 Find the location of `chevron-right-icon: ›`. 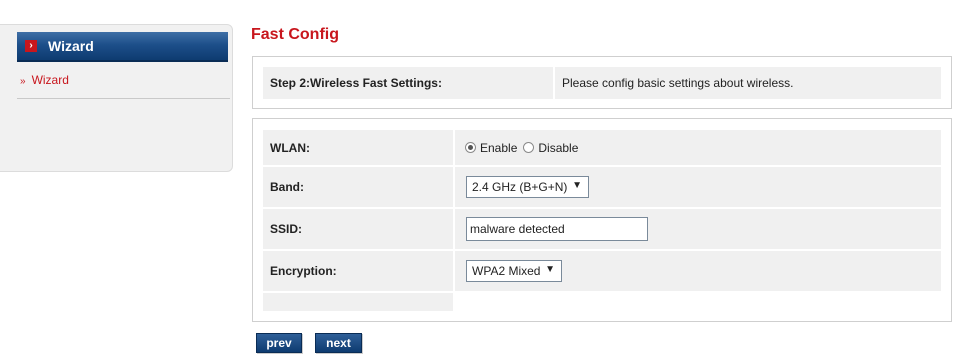

chevron-right-icon: › is located at coordinates (31, 46).